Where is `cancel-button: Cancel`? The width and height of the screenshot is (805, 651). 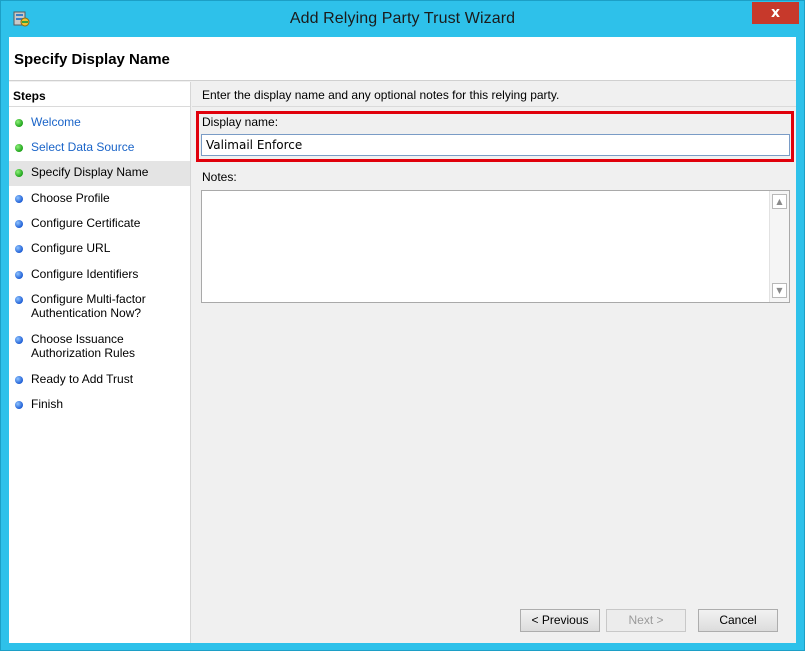 cancel-button: Cancel is located at coordinates (738, 620).